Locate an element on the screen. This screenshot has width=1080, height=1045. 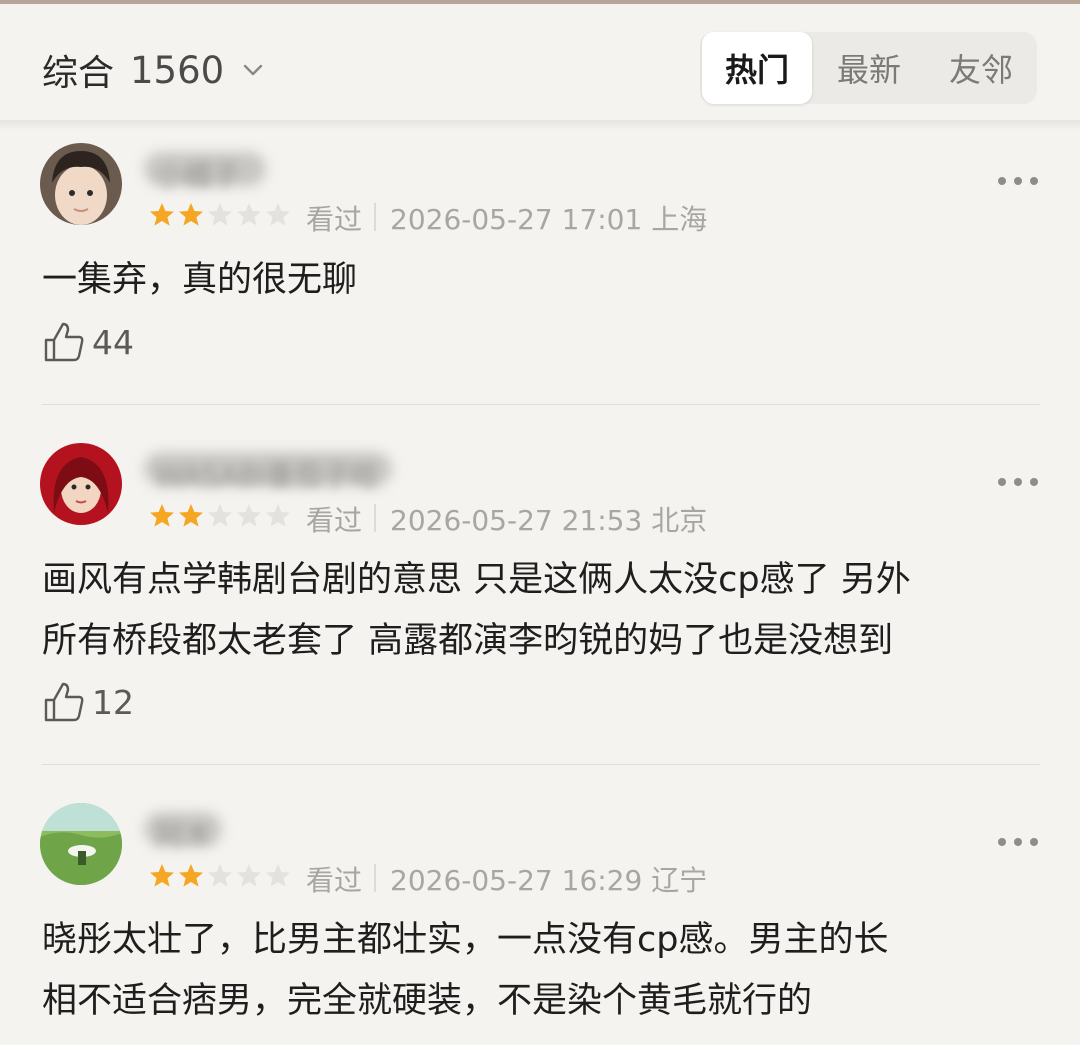
comment-meta: 2026-05-27 21:53 北京 is located at coordinates (548, 519).